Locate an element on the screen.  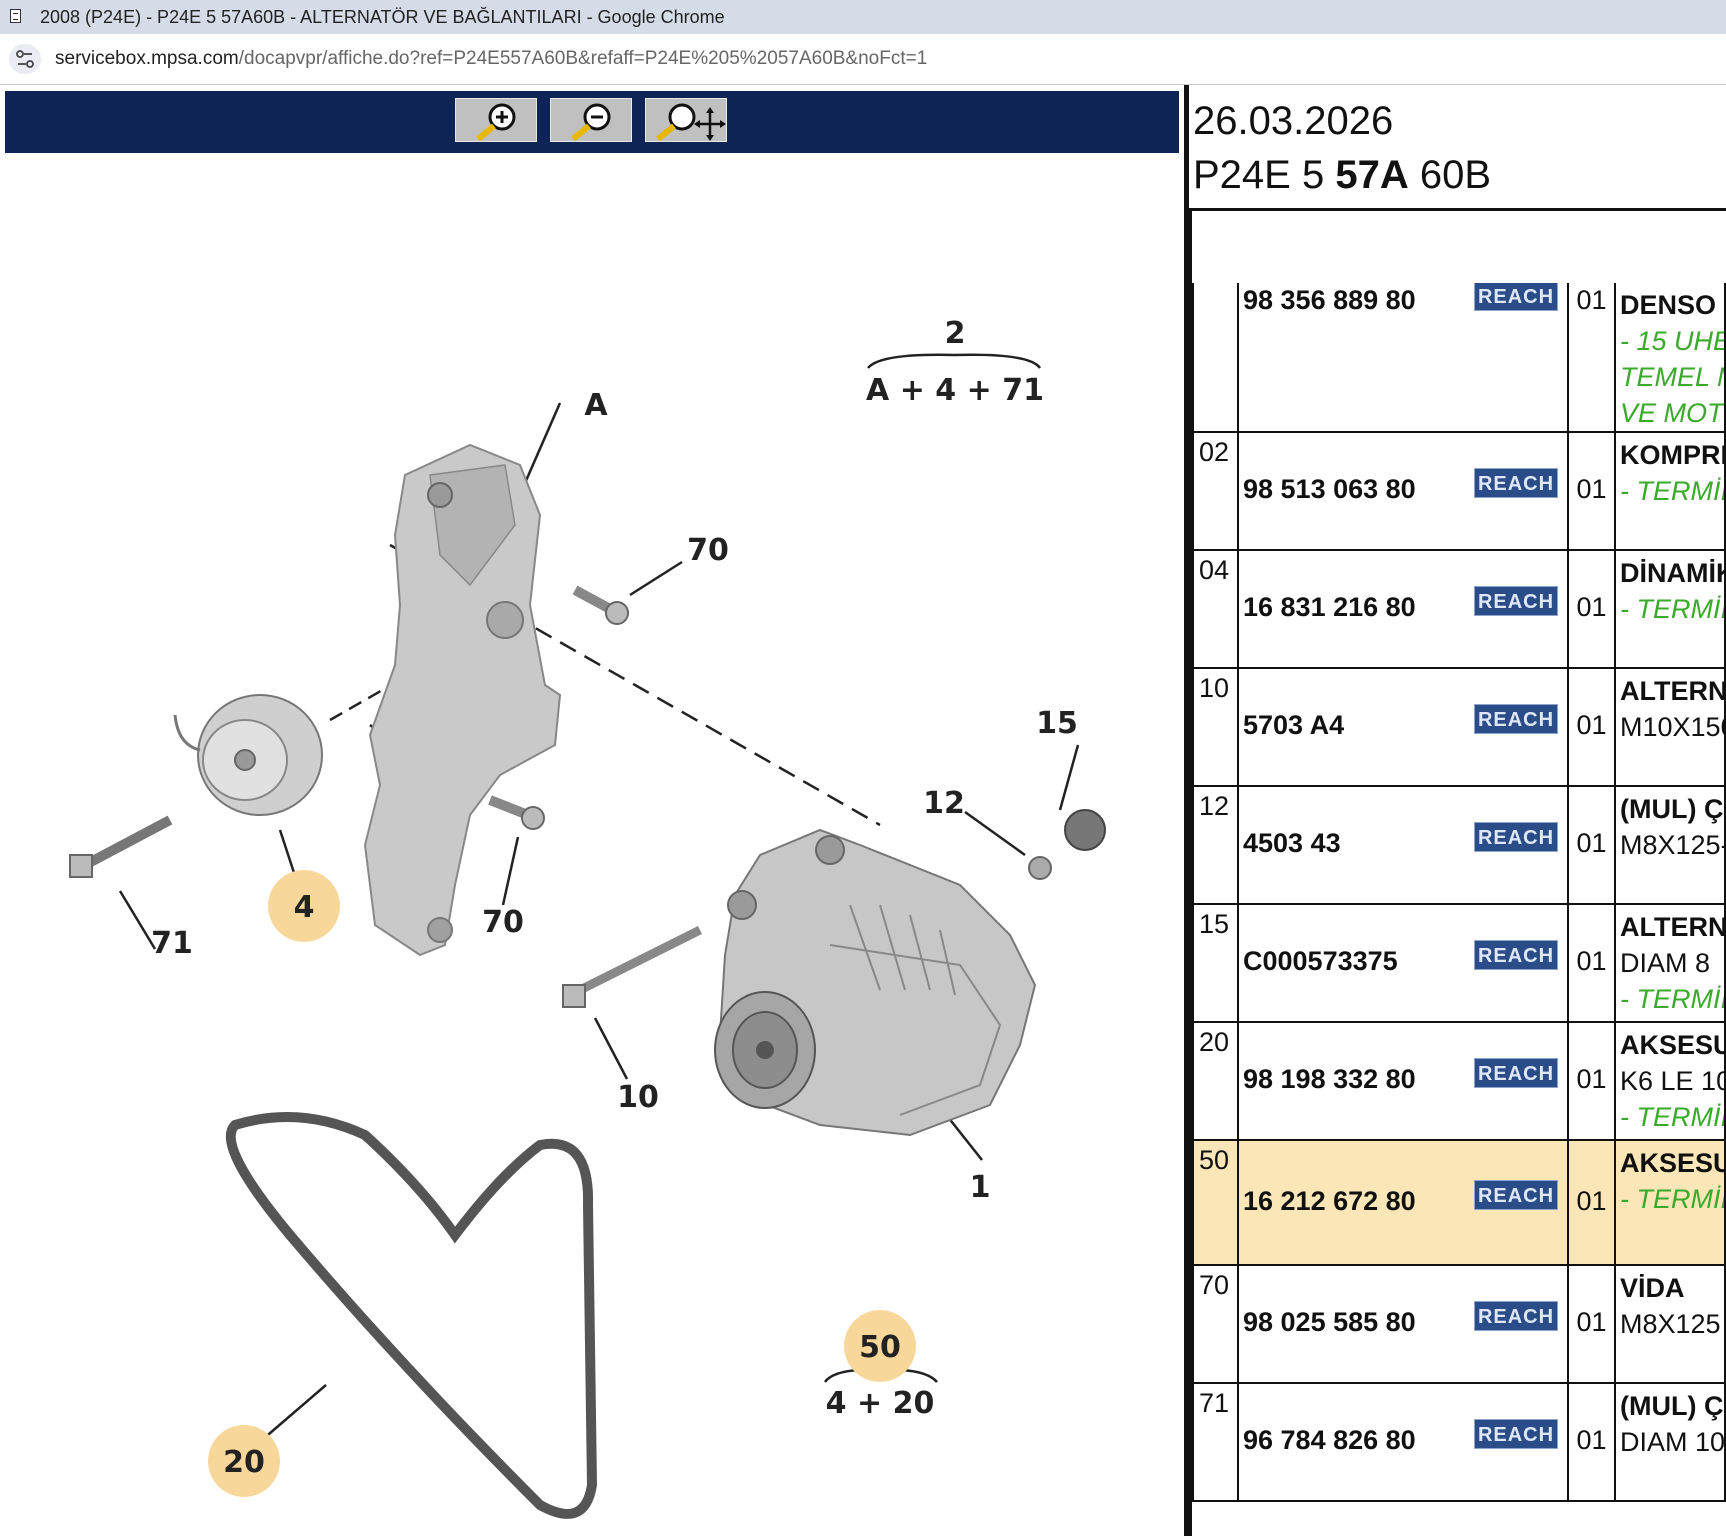
description-cell: (MUL) ÇI M8X125- is located at coordinates (1670, 845).